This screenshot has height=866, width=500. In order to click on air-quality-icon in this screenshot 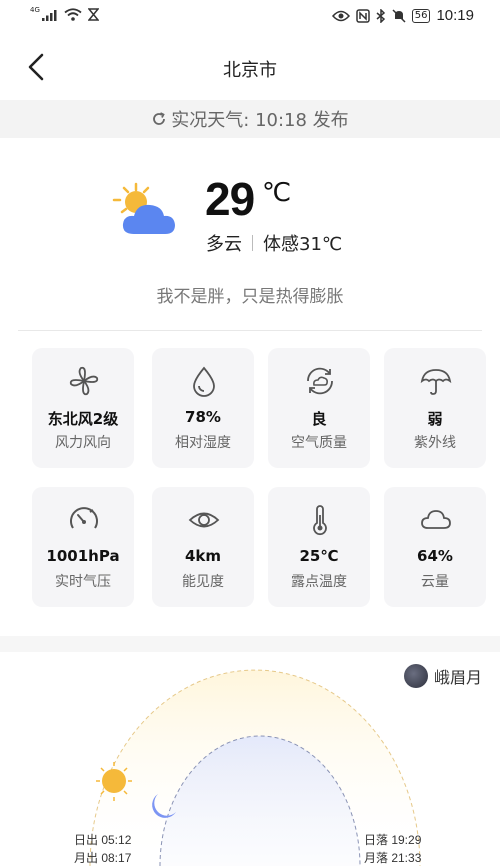, I will do `click(320, 381)`.